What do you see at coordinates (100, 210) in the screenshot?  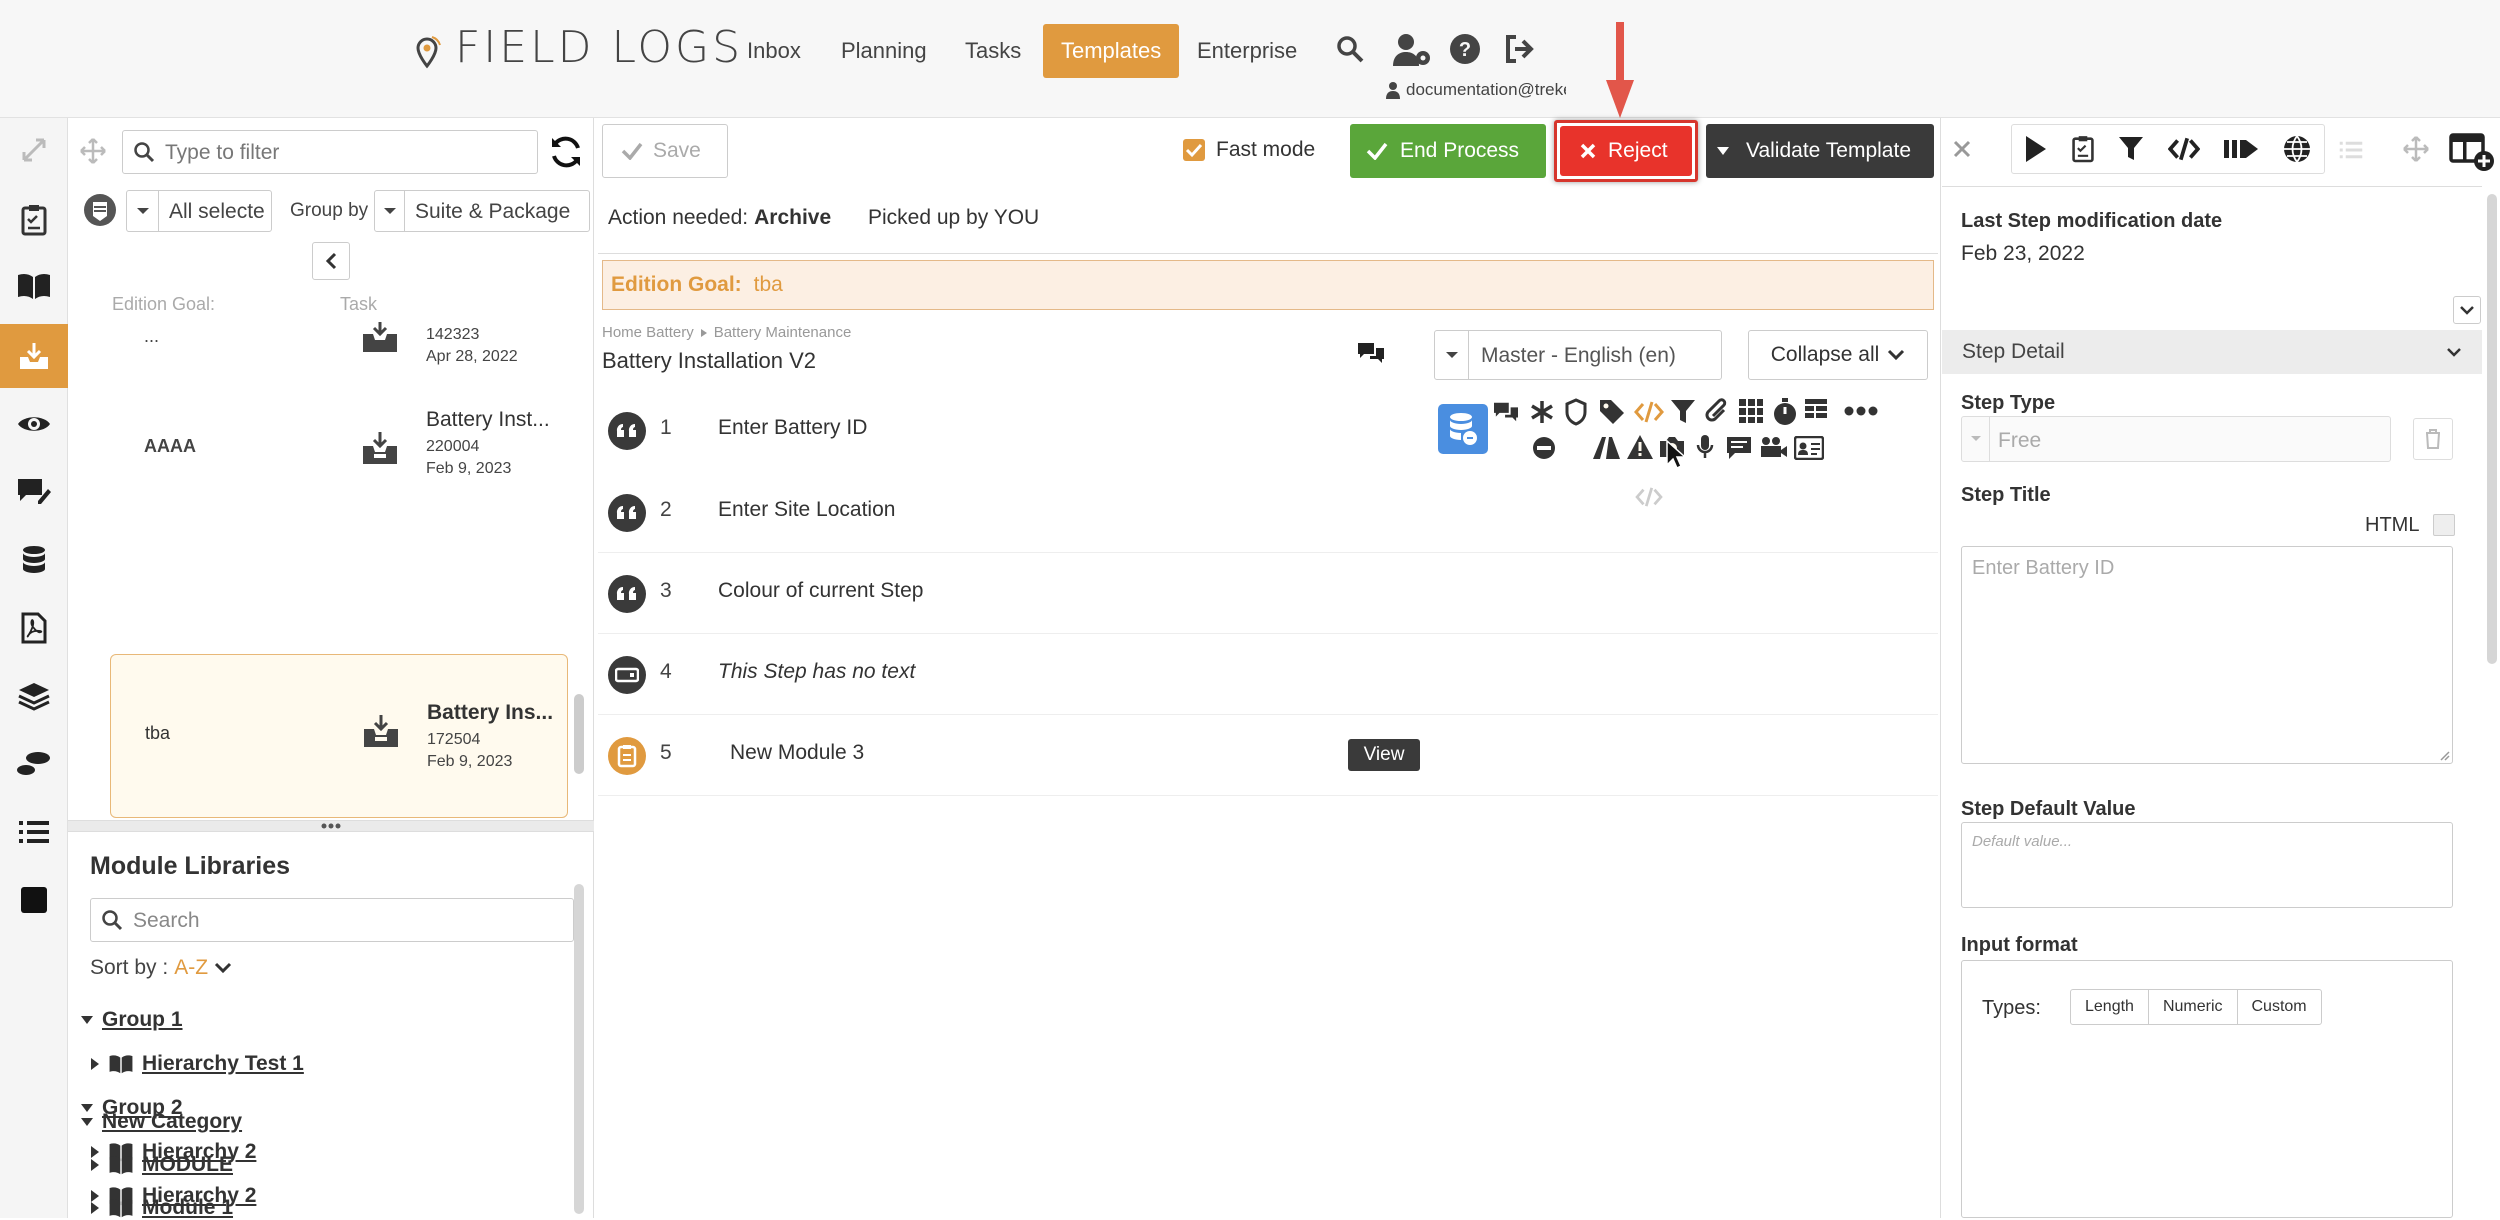 I see `filter-shield-icon` at bounding box center [100, 210].